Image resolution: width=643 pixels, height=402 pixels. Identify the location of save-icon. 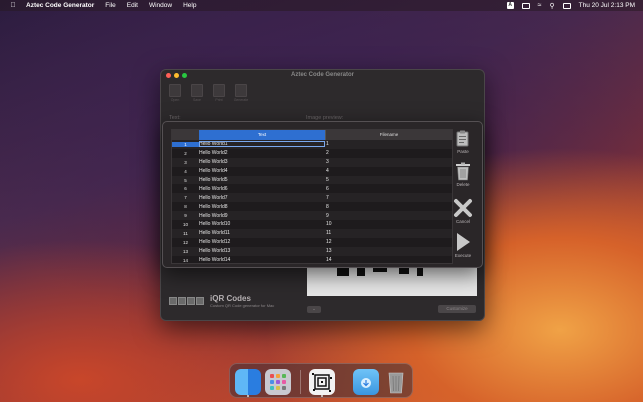
(197, 90).